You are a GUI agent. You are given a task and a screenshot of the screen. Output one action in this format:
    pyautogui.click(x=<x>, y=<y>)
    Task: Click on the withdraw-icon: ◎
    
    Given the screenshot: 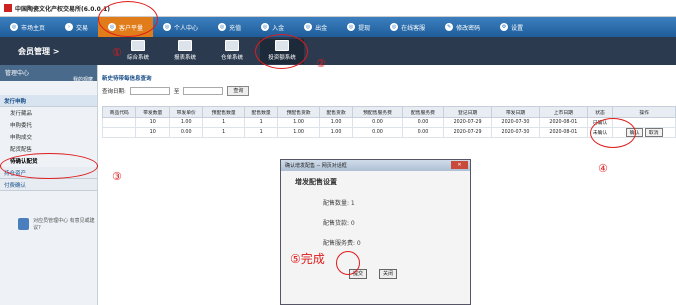 What is the action you would take?
    pyautogui.click(x=308, y=27)
    